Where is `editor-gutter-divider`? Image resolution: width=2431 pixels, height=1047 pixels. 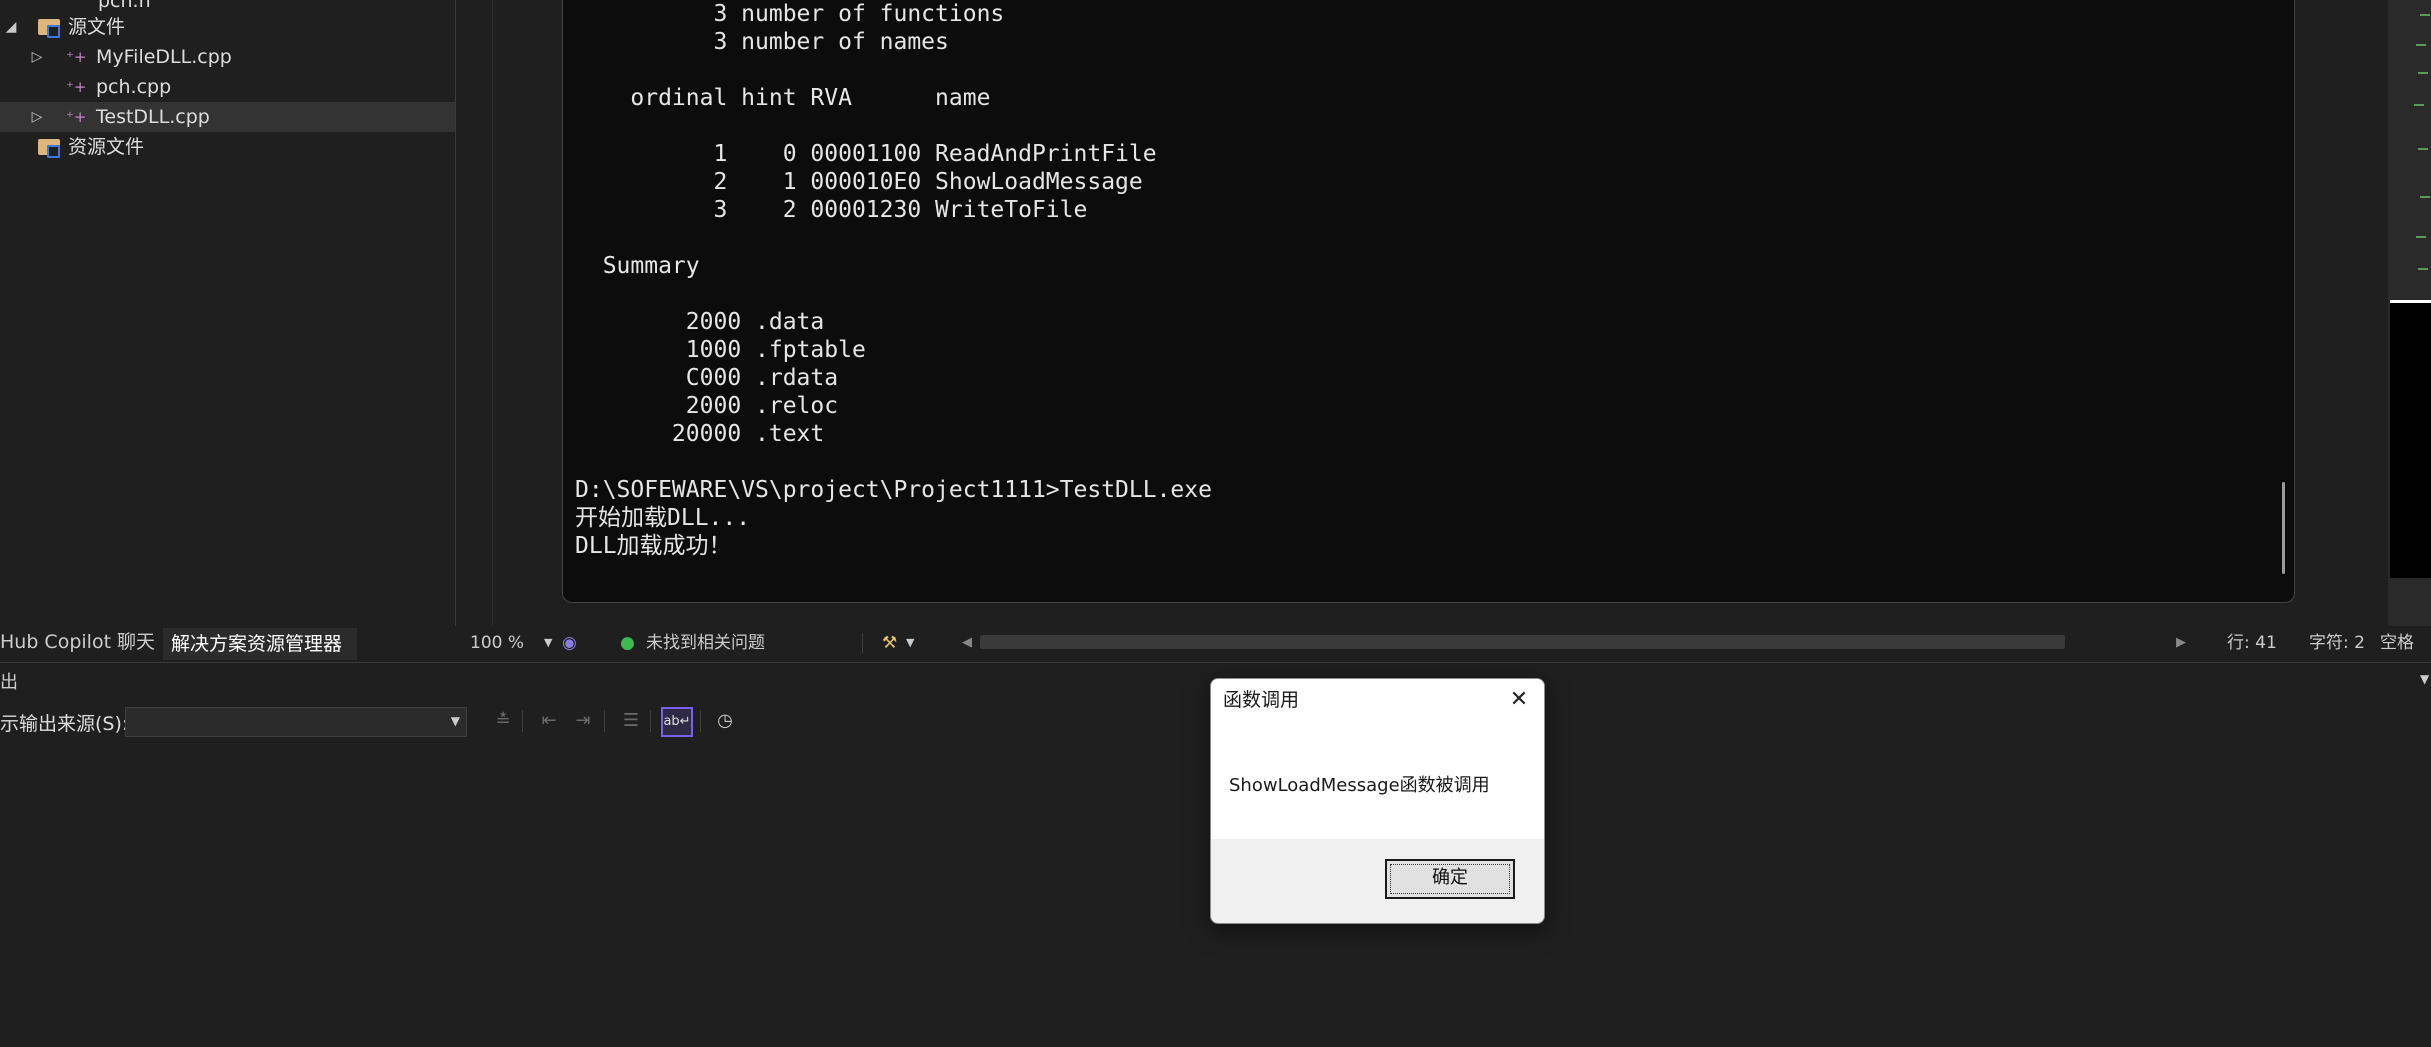
editor-gutter-divider is located at coordinates (492, 313).